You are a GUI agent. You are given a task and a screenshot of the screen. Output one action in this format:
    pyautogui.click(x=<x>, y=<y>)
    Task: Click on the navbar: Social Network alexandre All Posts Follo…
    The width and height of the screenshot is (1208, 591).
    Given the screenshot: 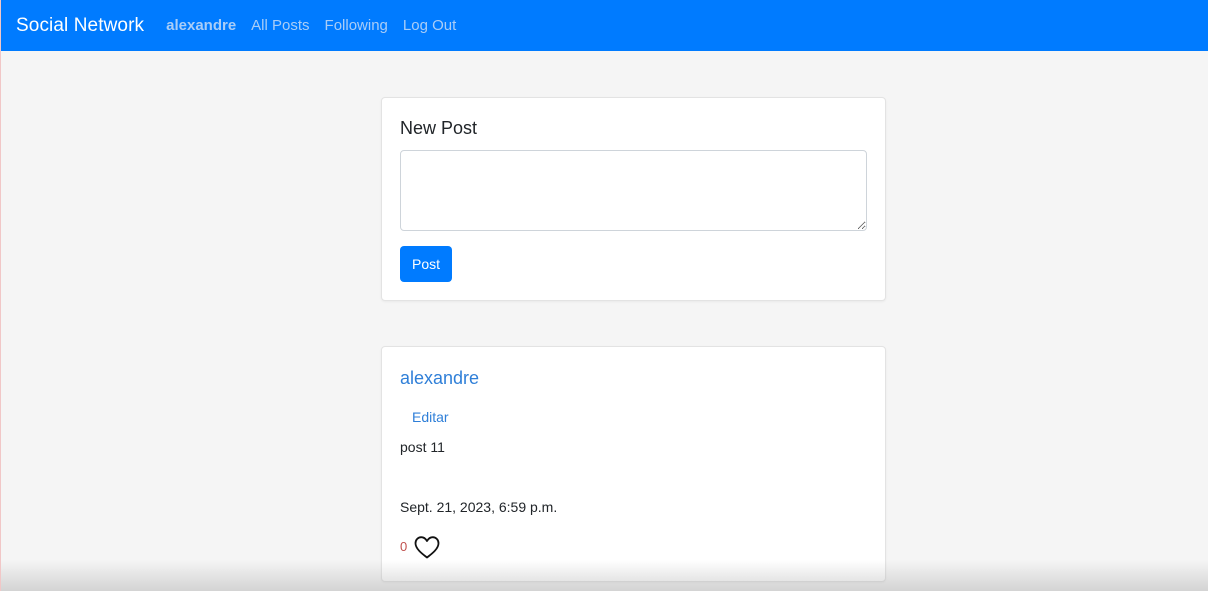 What is the action you would take?
    pyautogui.click(x=604, y=25)
    